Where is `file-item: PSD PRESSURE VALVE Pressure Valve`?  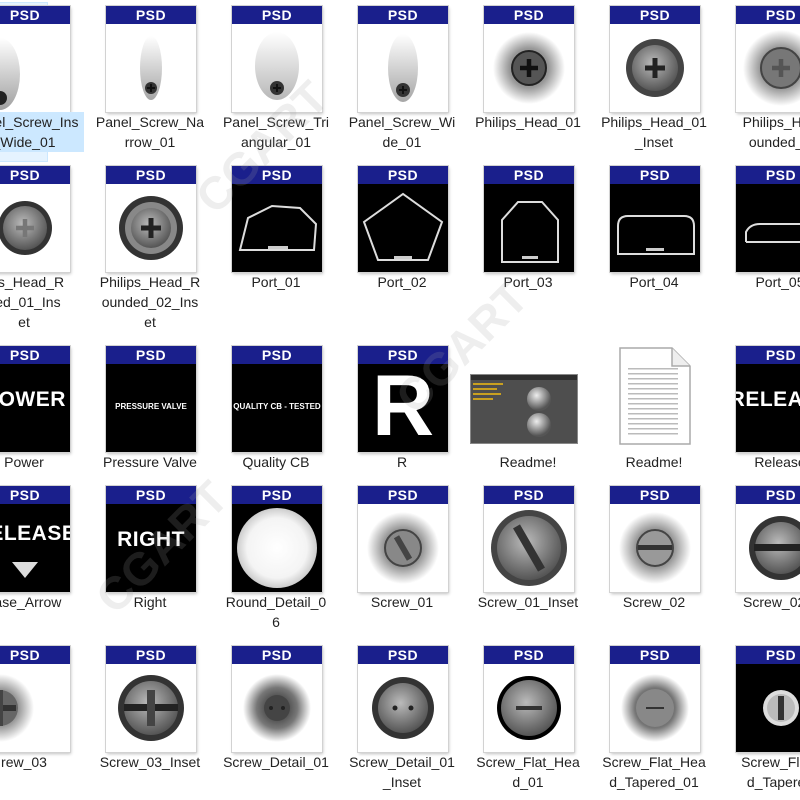
file-item: PSD PRESSURE VALVE Pressure Valve is located at coordinates (150, 420).